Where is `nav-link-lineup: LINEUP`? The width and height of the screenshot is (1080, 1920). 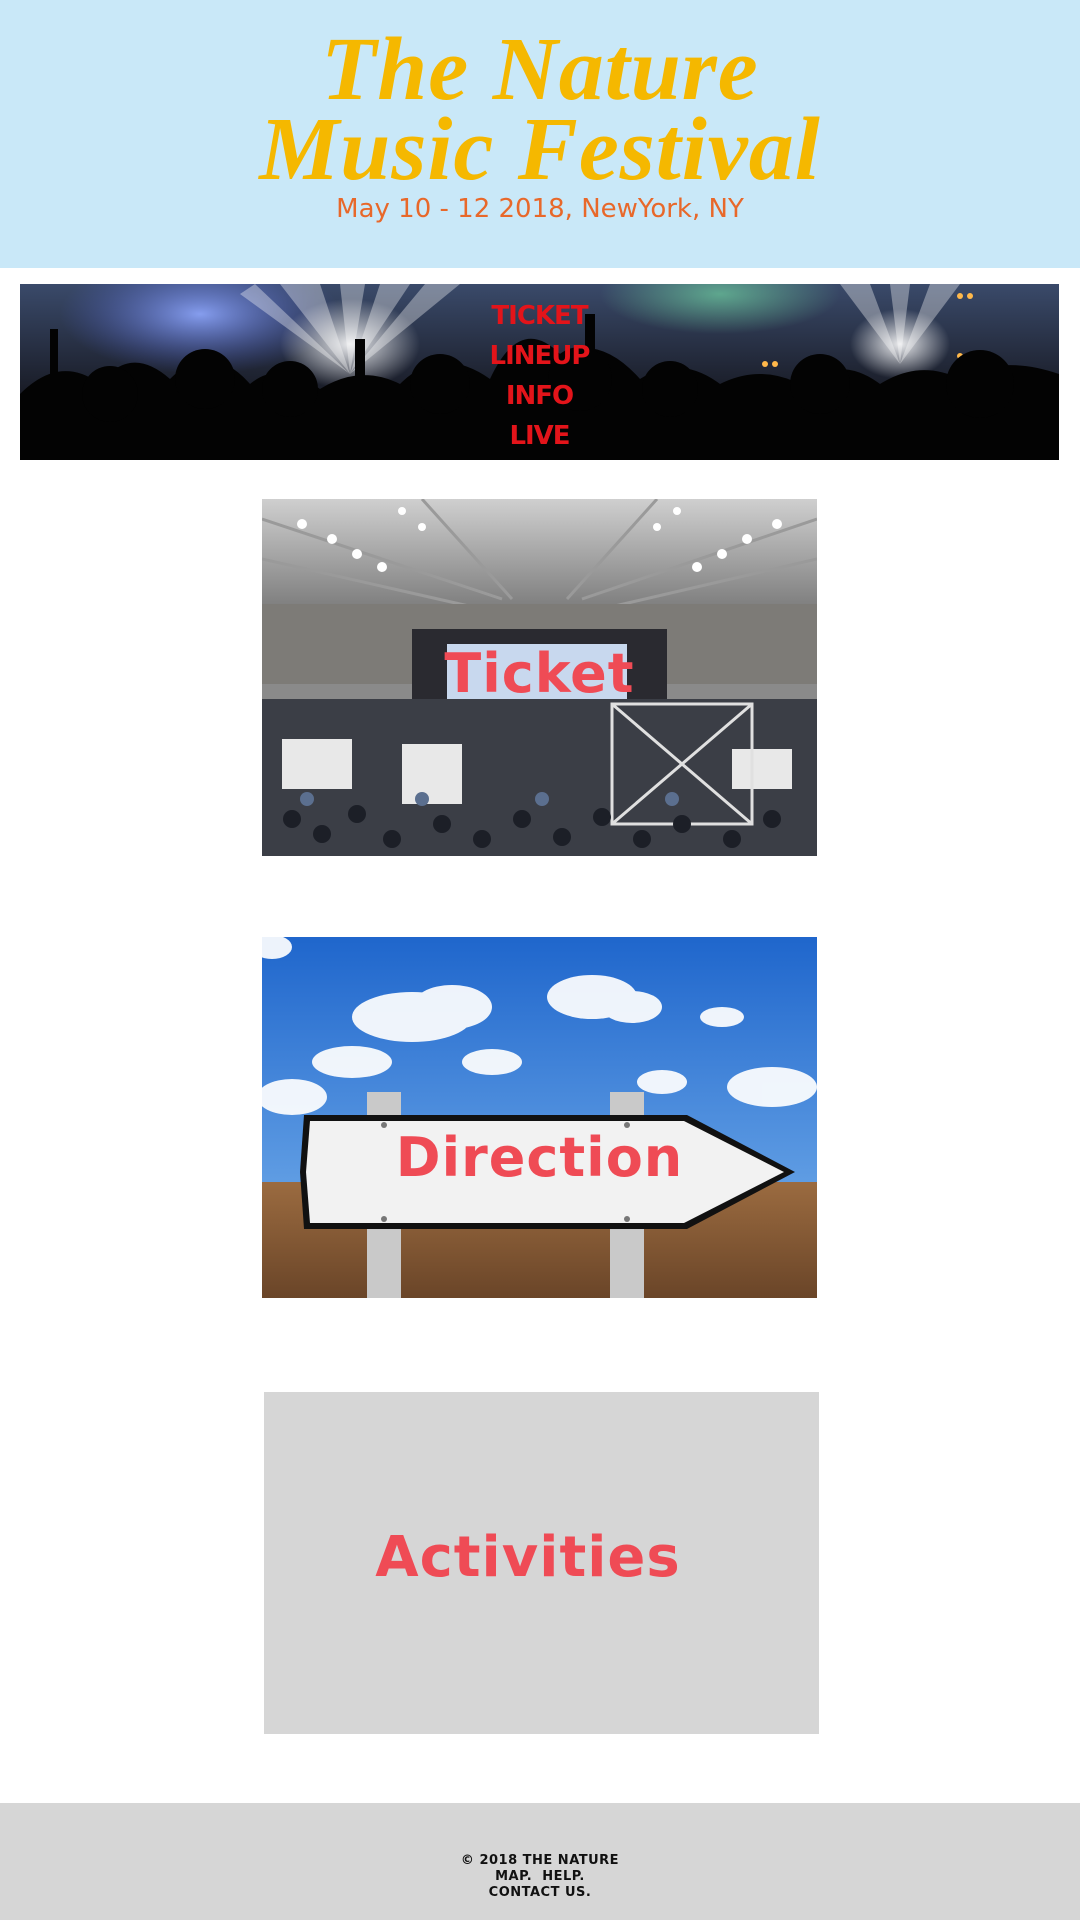
nav-link-lineup: LINEUP is located at coordinates (539, 356).